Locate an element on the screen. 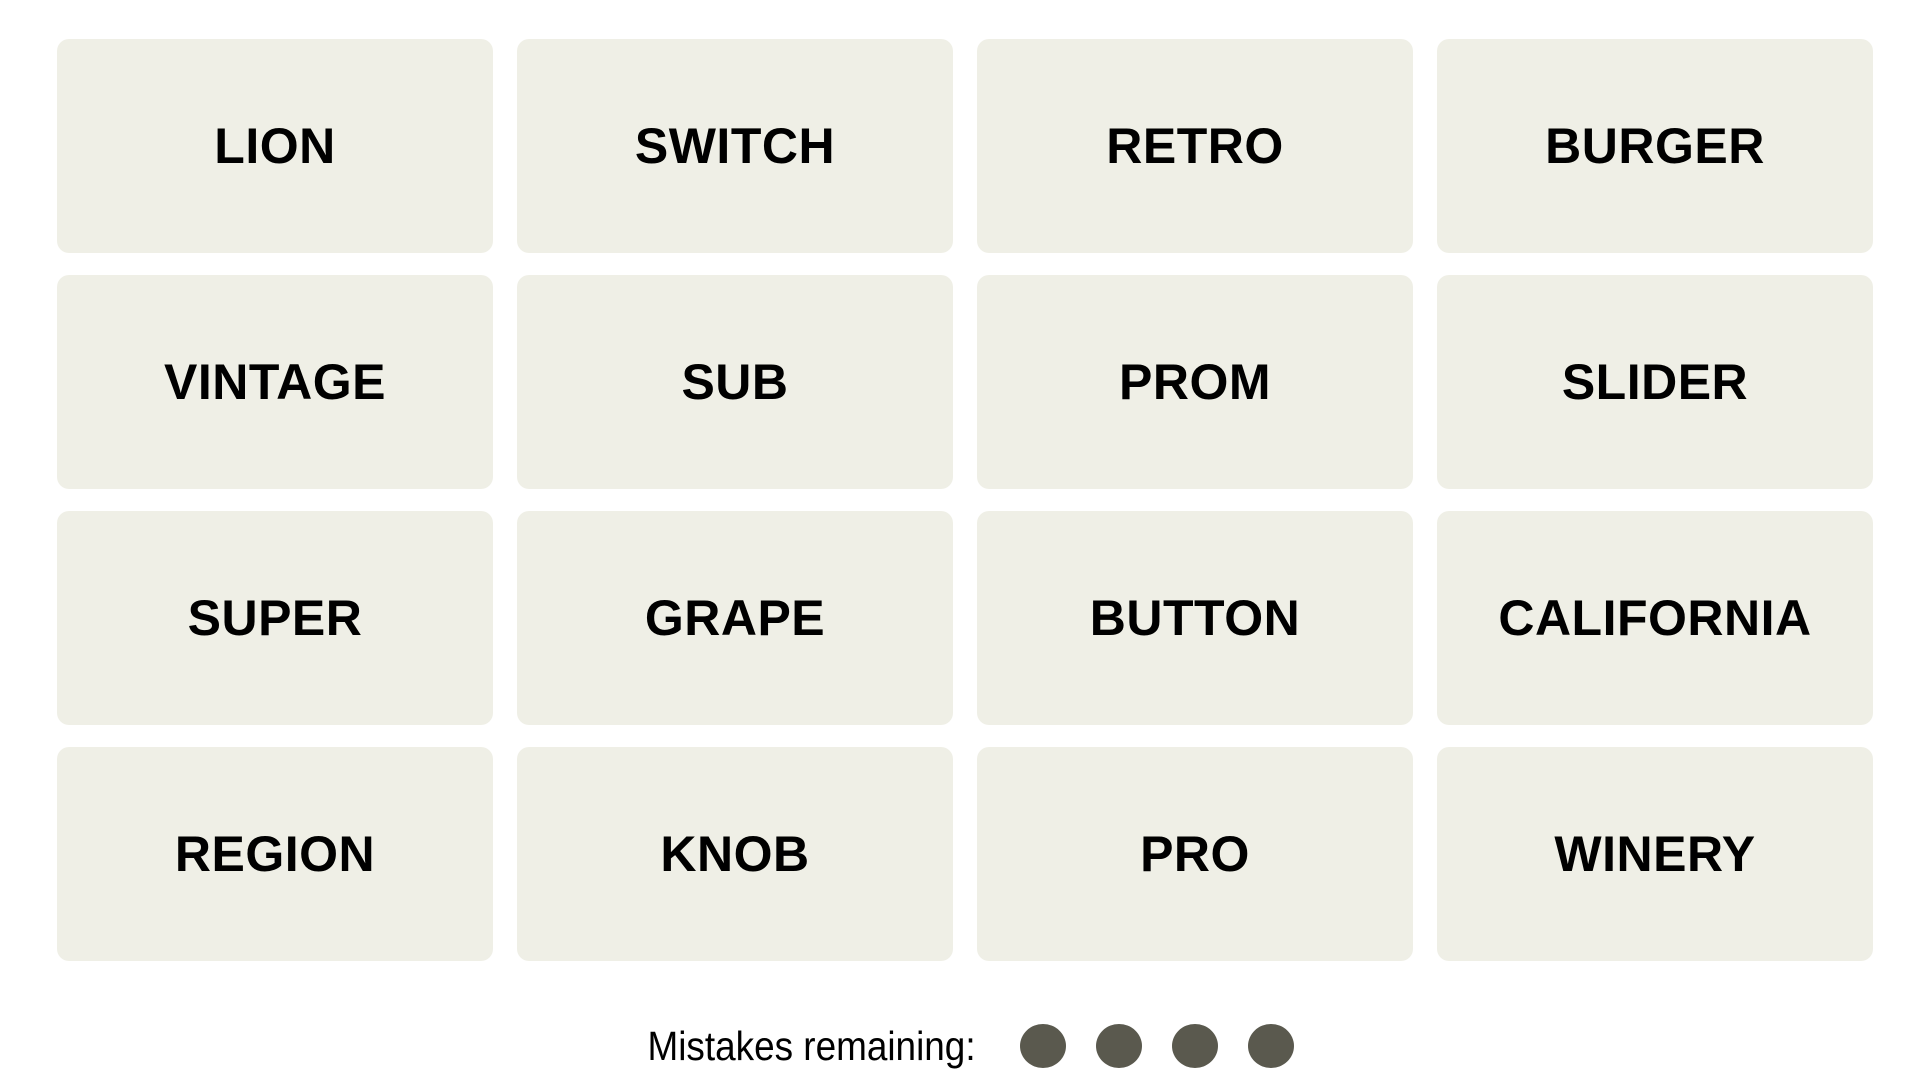  word-tile: KNOB is located at coordinates (735, 854).